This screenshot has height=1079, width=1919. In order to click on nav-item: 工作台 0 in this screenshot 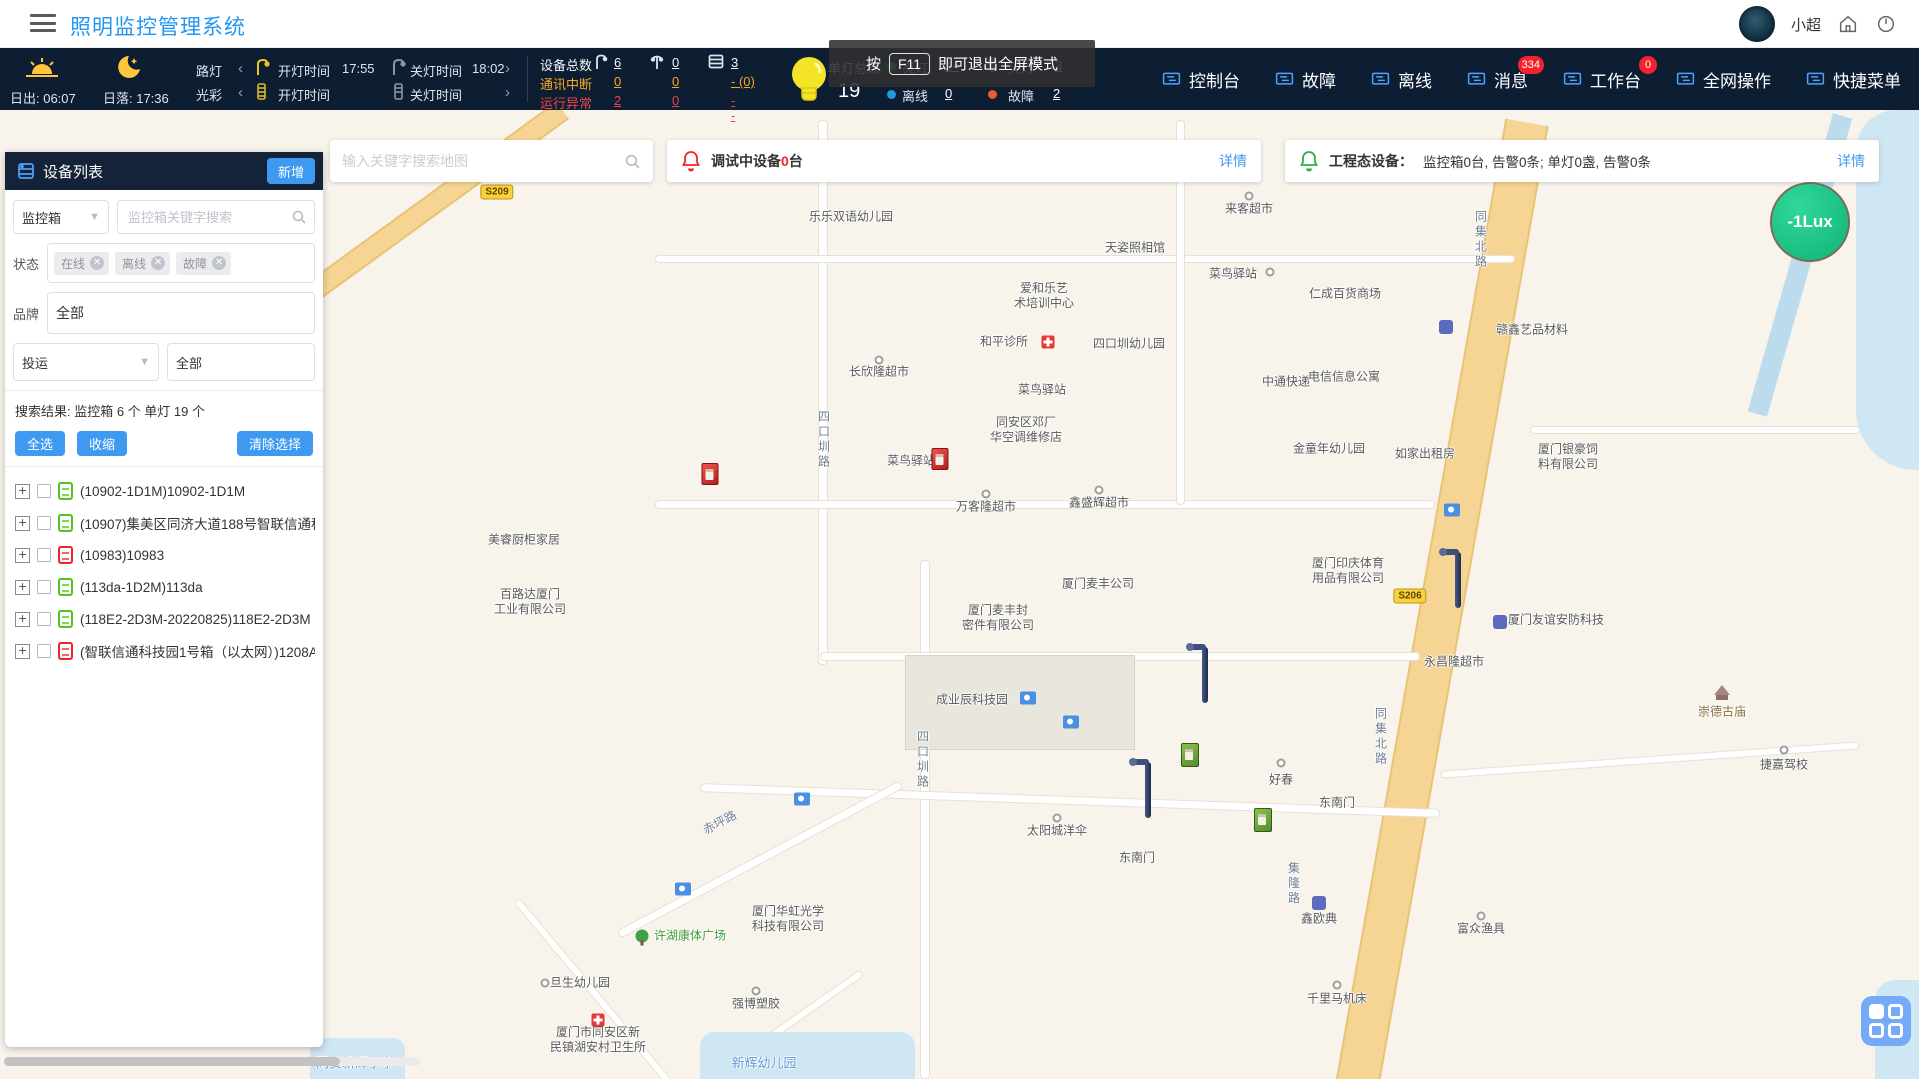, I will do `click(1609, 73)`.